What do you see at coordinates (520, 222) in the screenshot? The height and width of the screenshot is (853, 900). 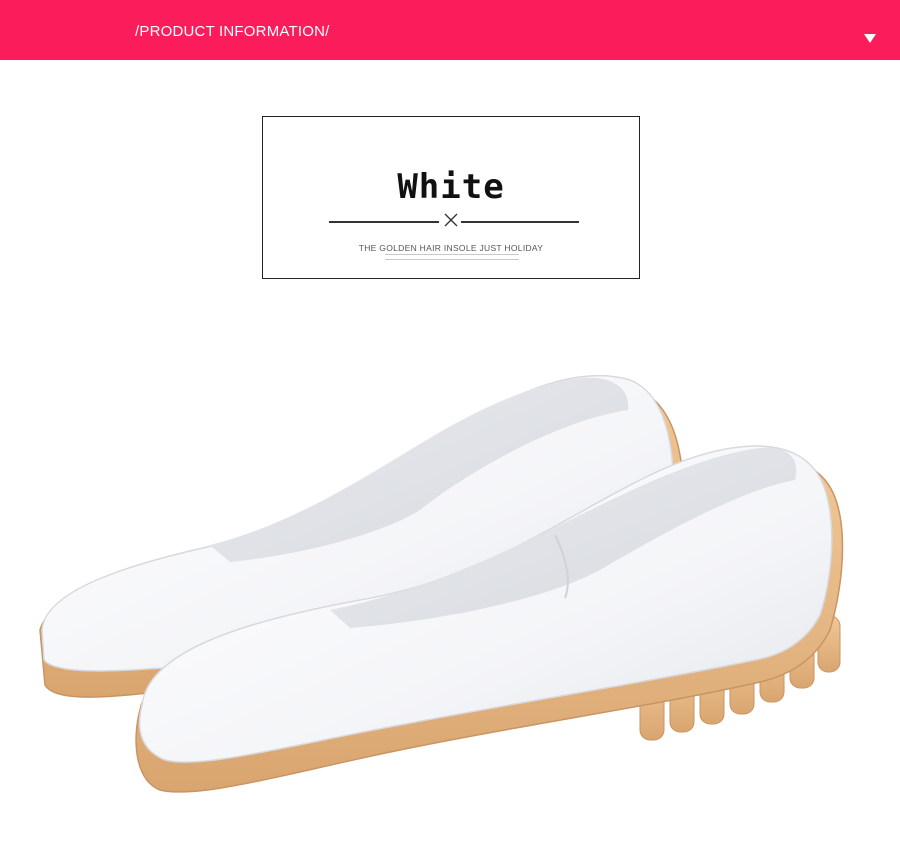 I see `divider-right` at bounding box center [520, 222].